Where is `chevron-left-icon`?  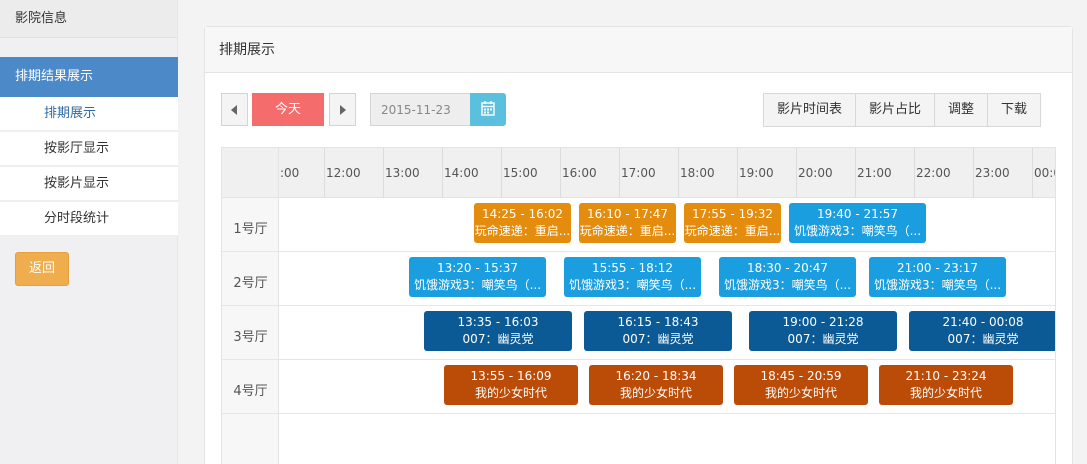 chevron-left-icon is located at coordinates (234, 110).